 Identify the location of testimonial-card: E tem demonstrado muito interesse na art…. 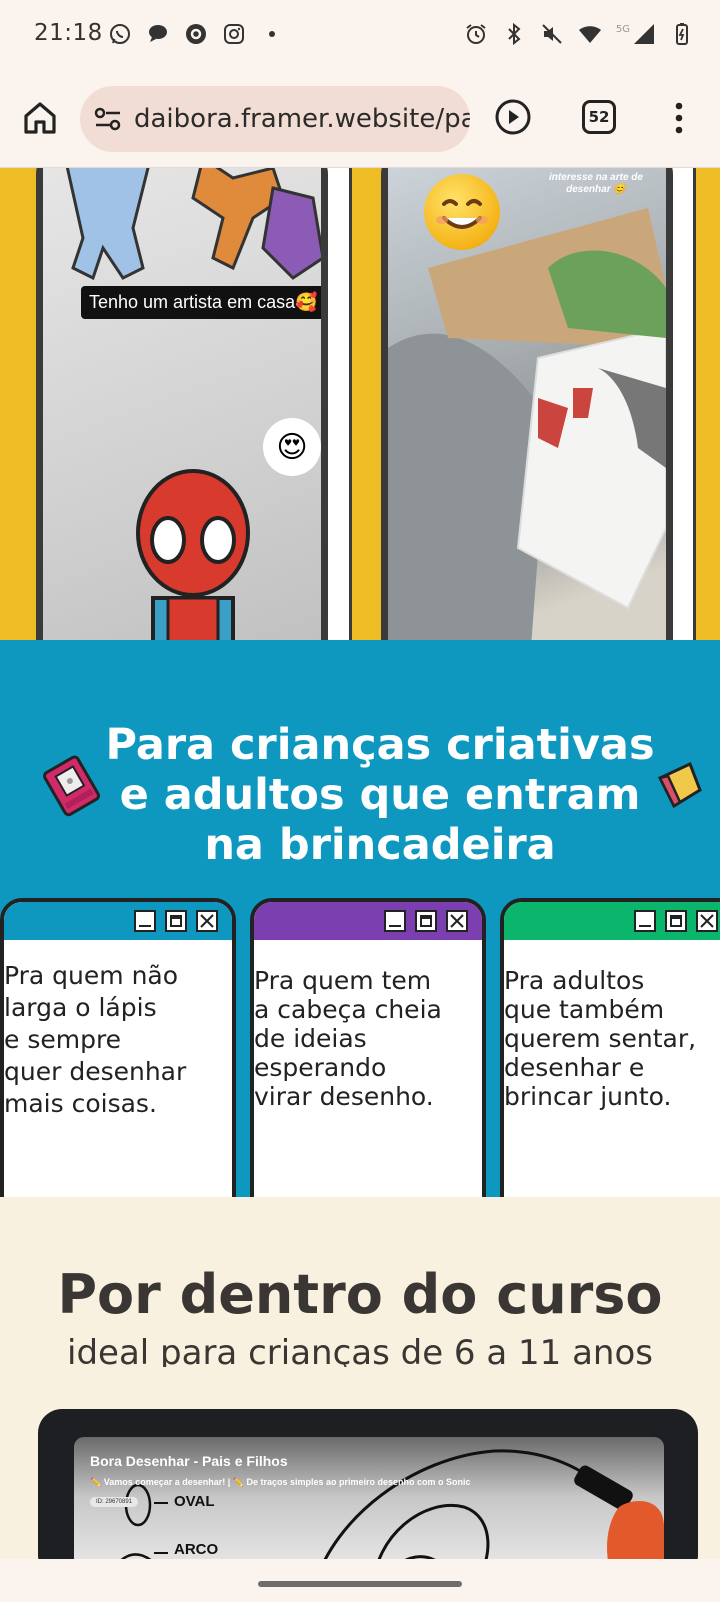
(527, 404).